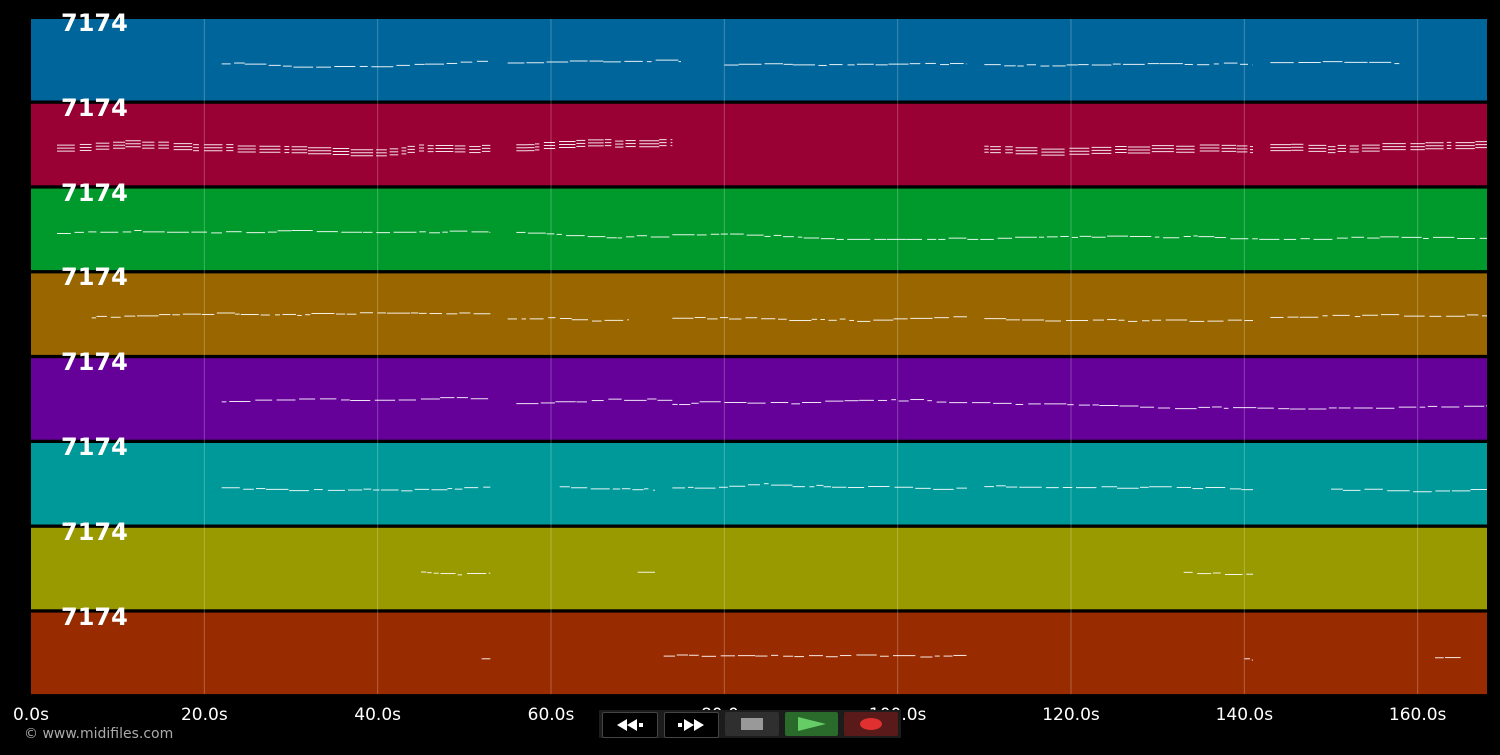 The width and height of the screenshot is (1500, 755). I want to click on copyright-text: © www.midifiles.com, so click(99, 734).